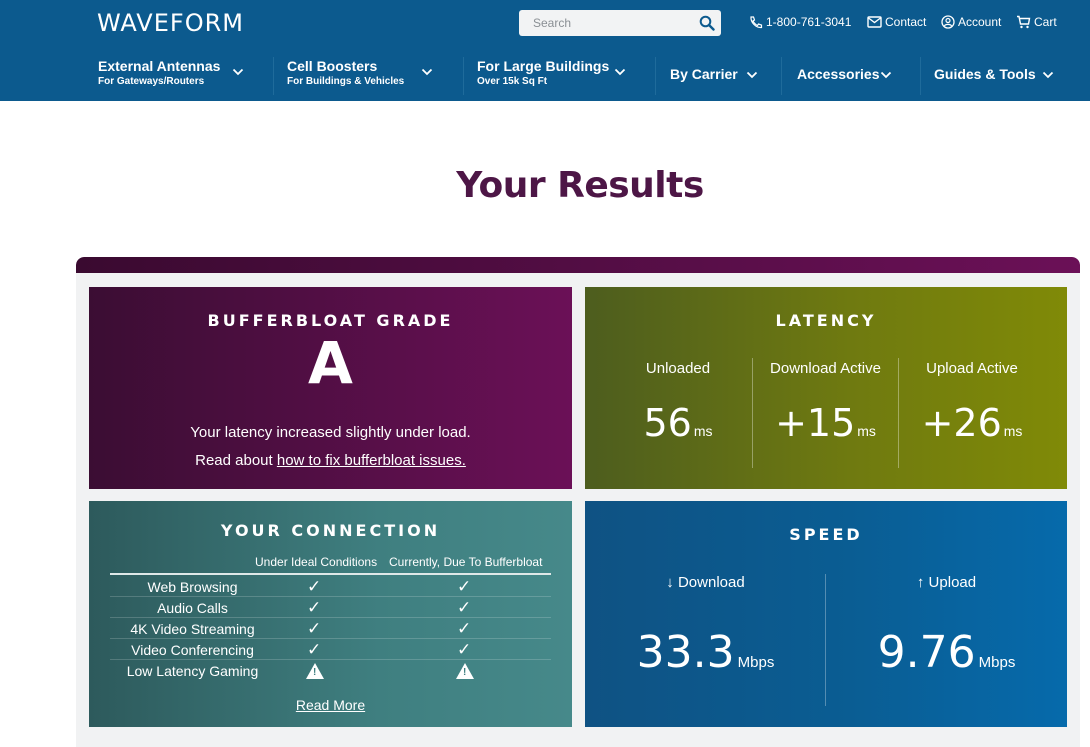  I want to click on connection-title: YOUR CONNECTION, so click(330, 530).